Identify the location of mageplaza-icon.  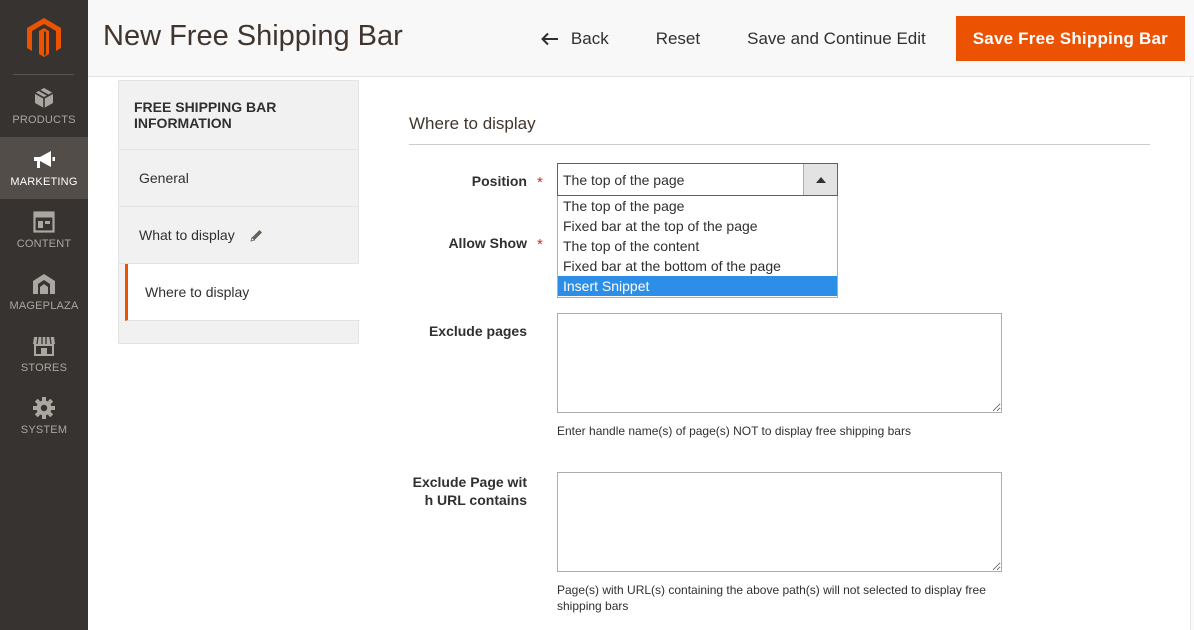
(44, 284).